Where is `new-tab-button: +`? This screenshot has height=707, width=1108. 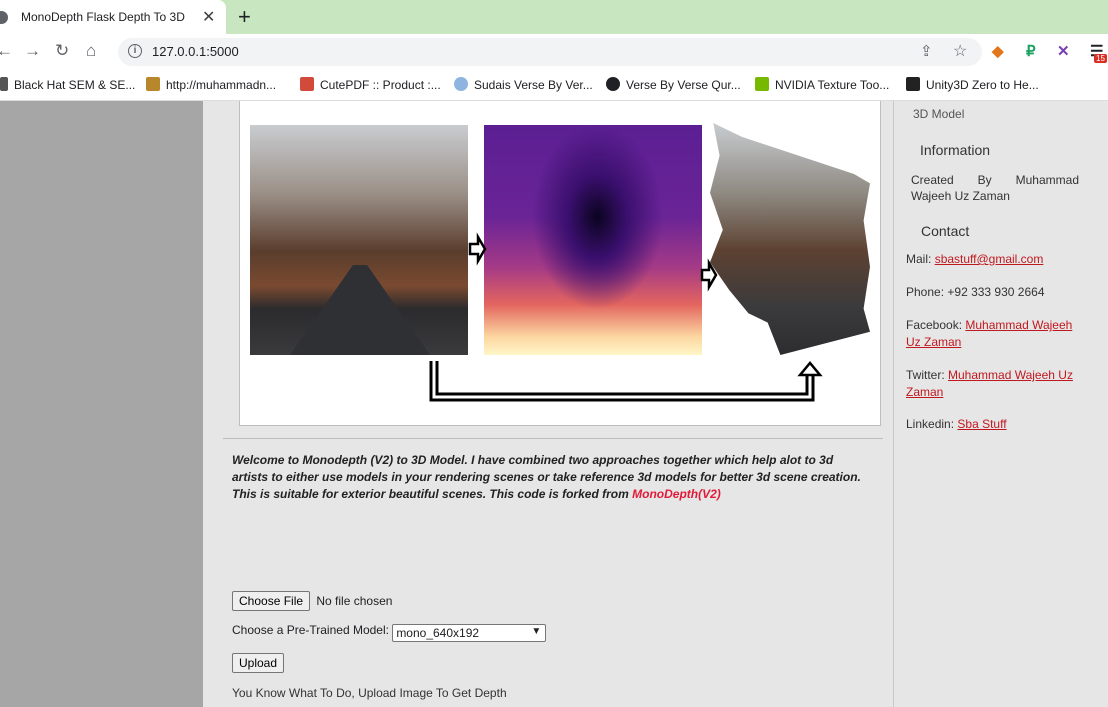 new-tab-button: + is located at coordinates (244, 17).